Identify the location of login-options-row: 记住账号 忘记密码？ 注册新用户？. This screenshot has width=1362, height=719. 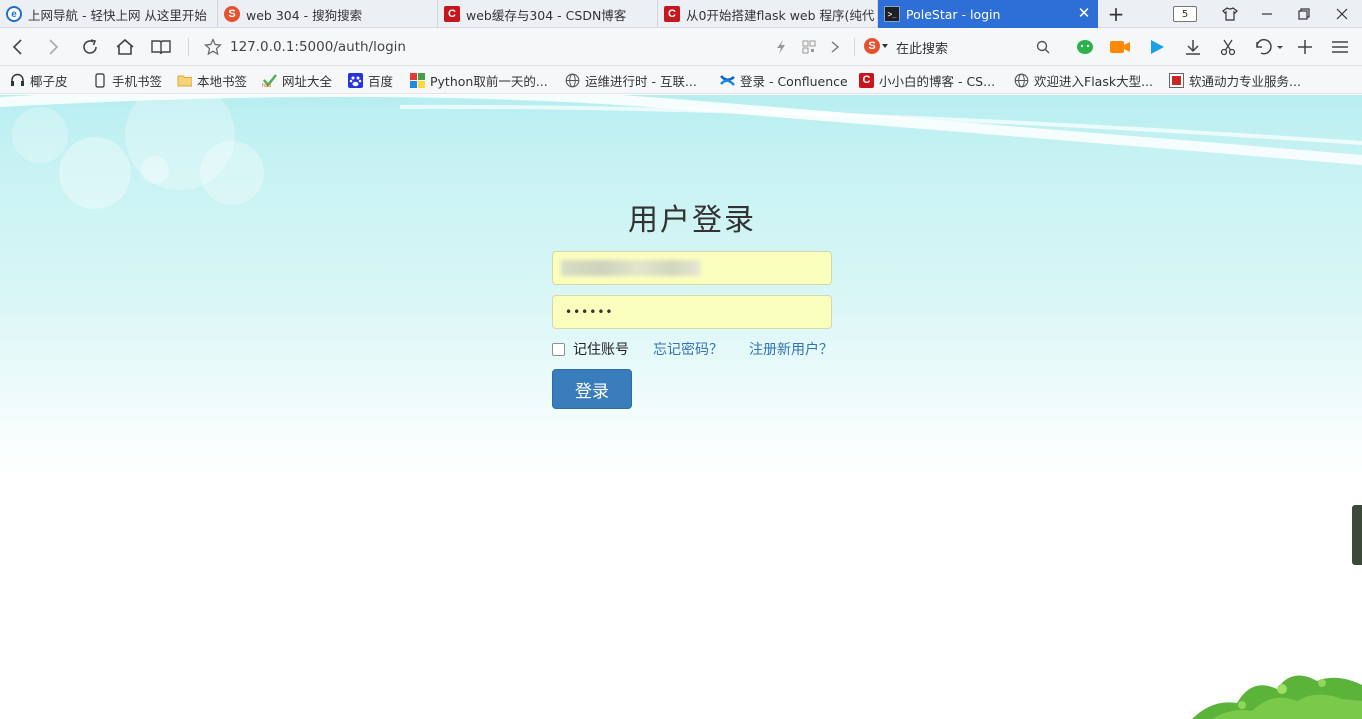
(697, 349).